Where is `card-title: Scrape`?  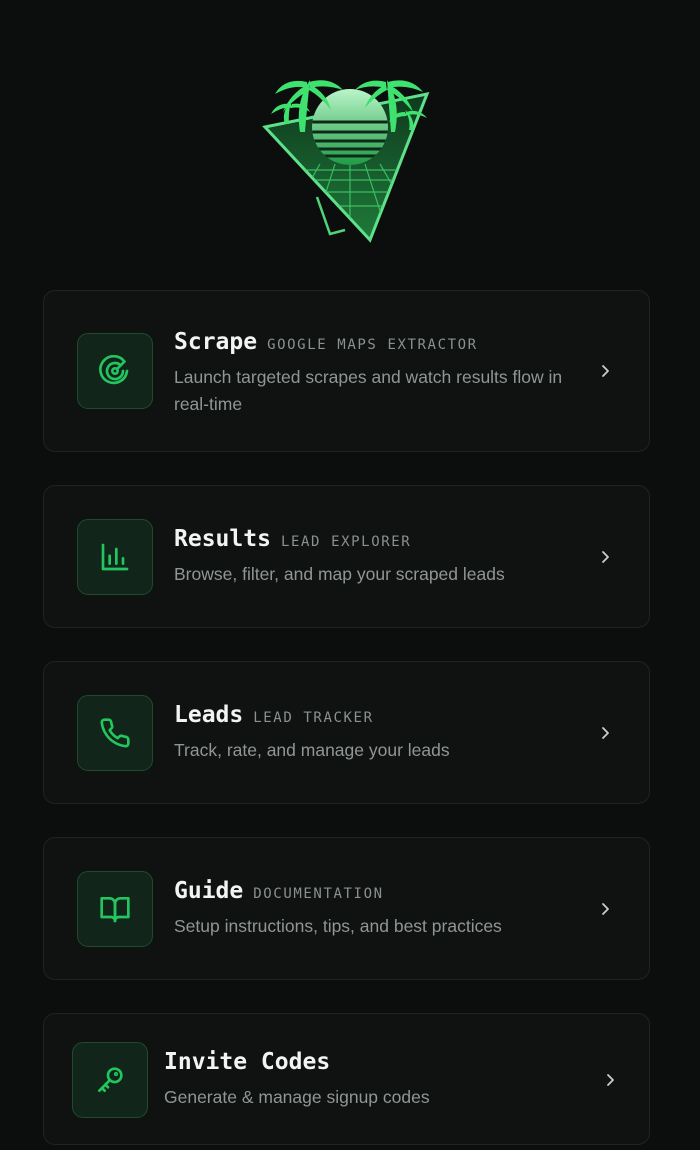
card-title: Scrape is located at coordinates (216, 342).